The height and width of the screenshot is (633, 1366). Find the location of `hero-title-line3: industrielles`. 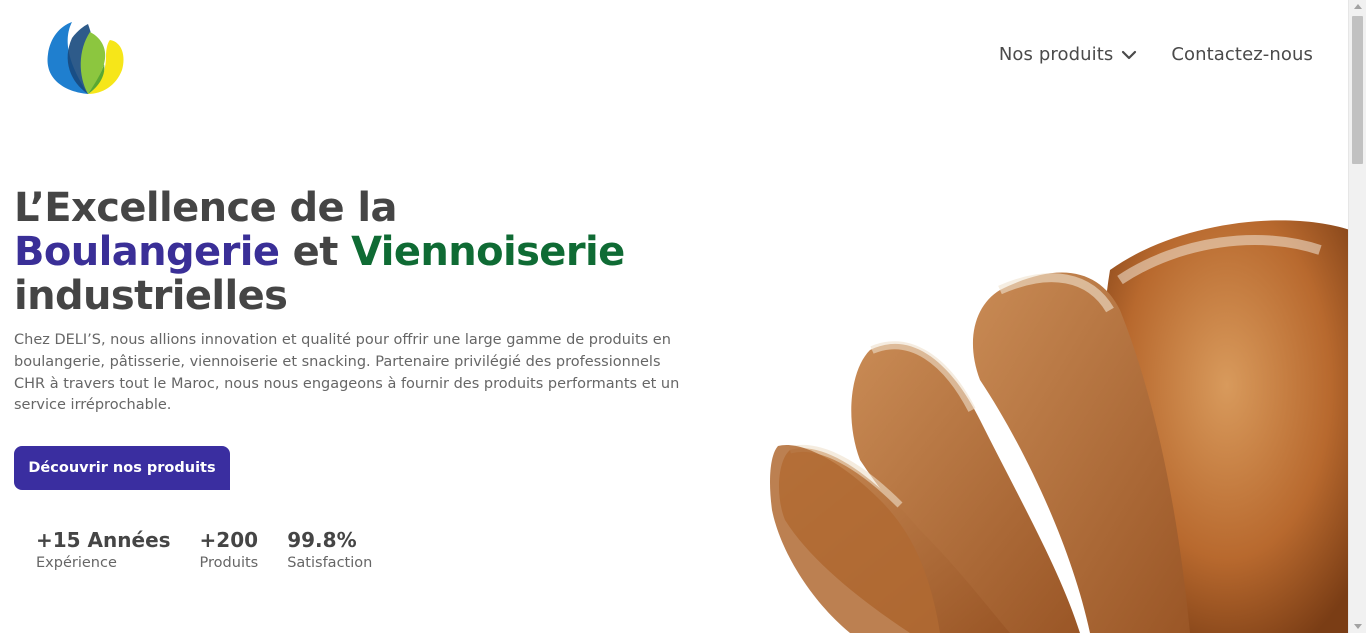

hero-title-line3: industrielles is located at coordinates (151, 296).